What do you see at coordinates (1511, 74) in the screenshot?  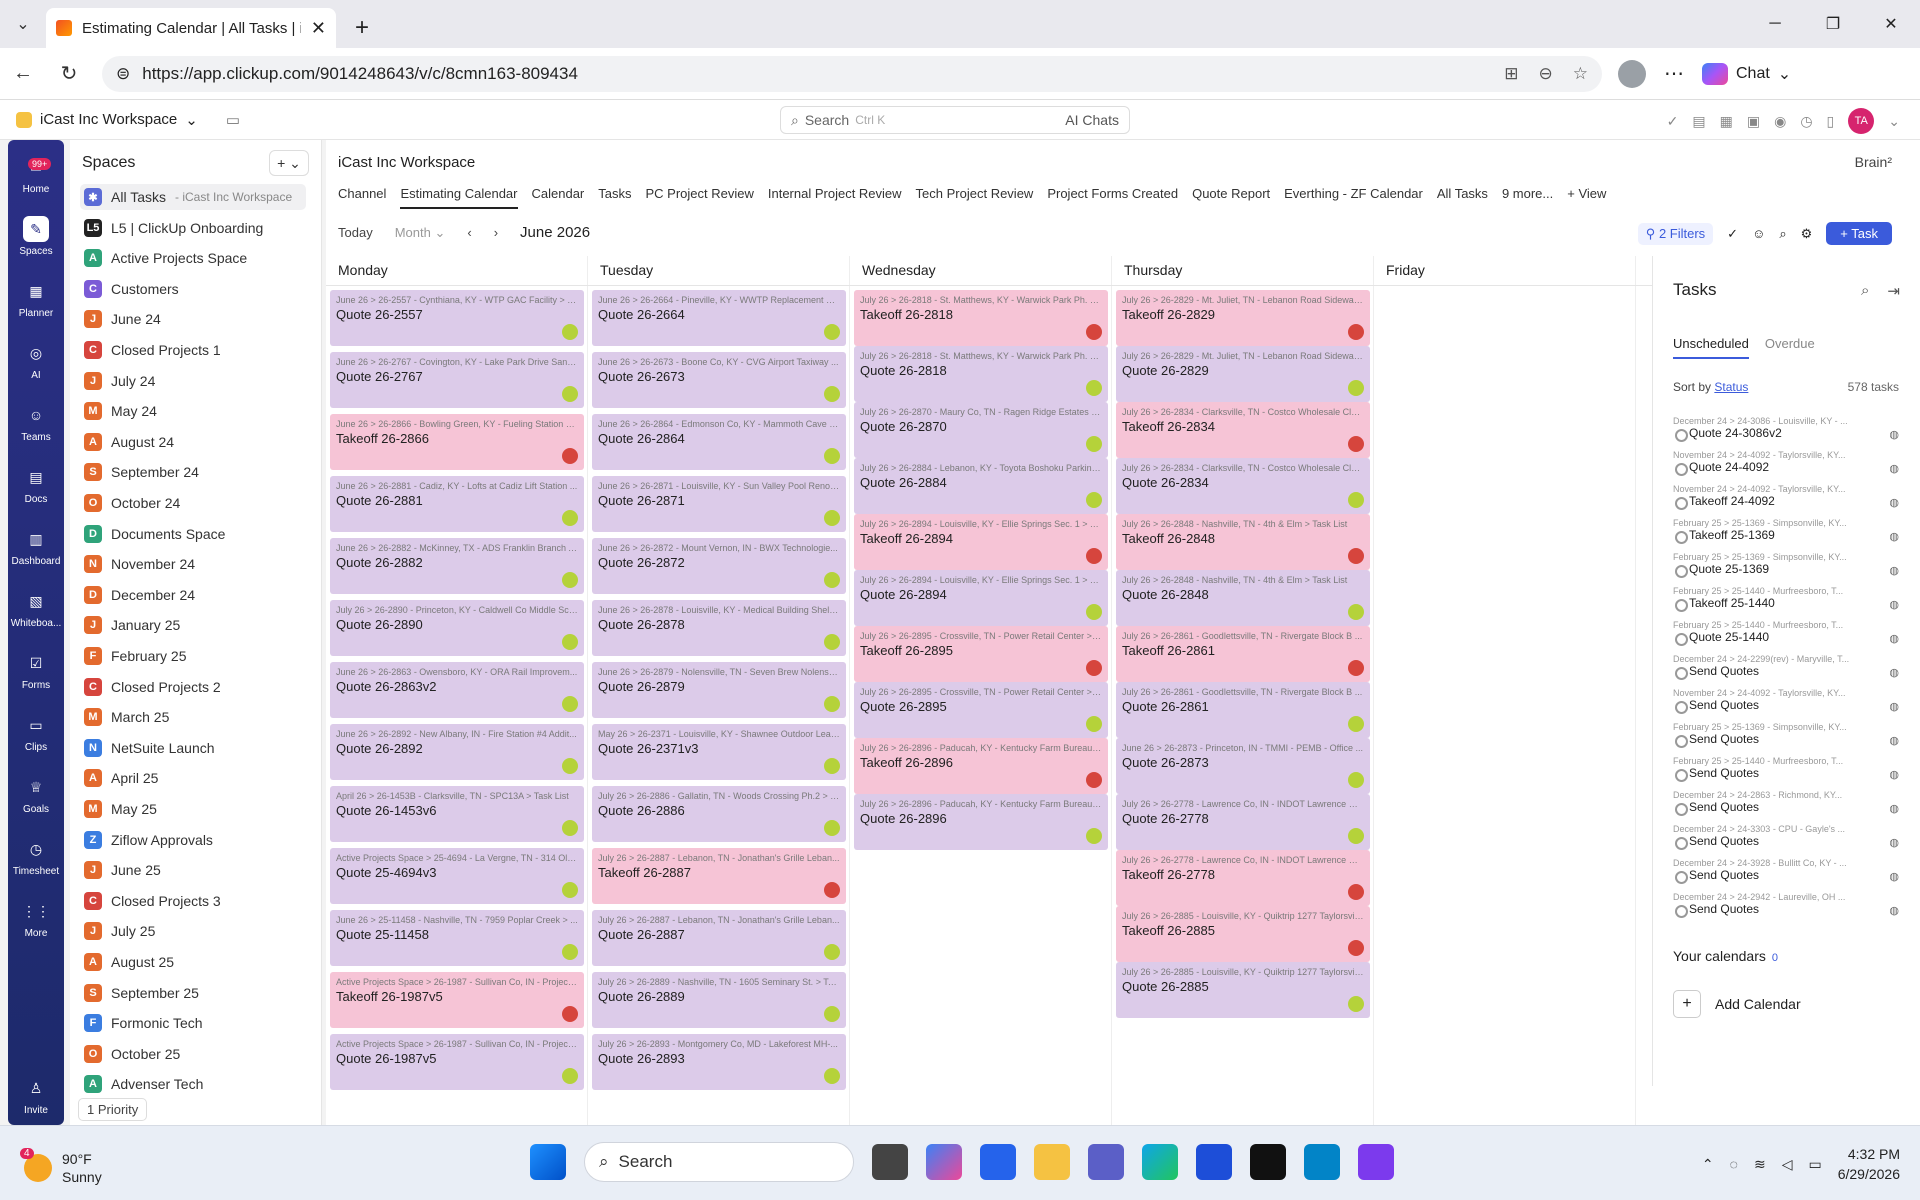 I see `apps-icon: ⊞` at bounding box center [1511, 74].